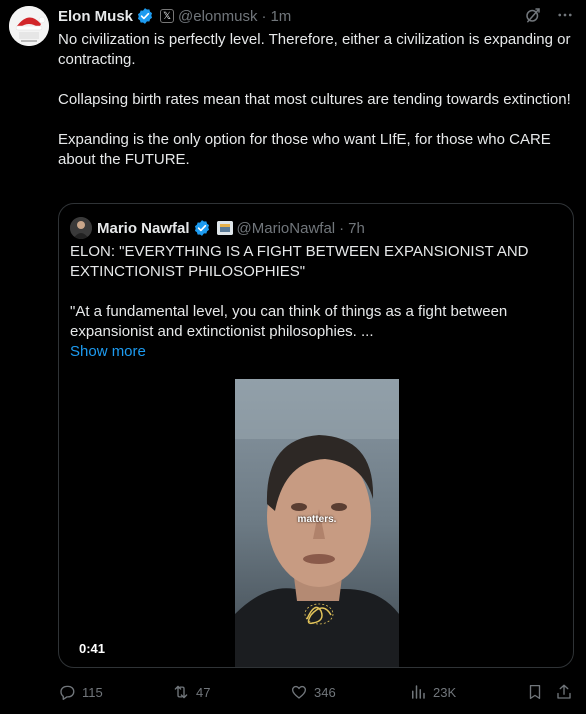  Describe the element at coordinates (315, 352) in the screenshot. I see `show-more-link: Show more` at that location.